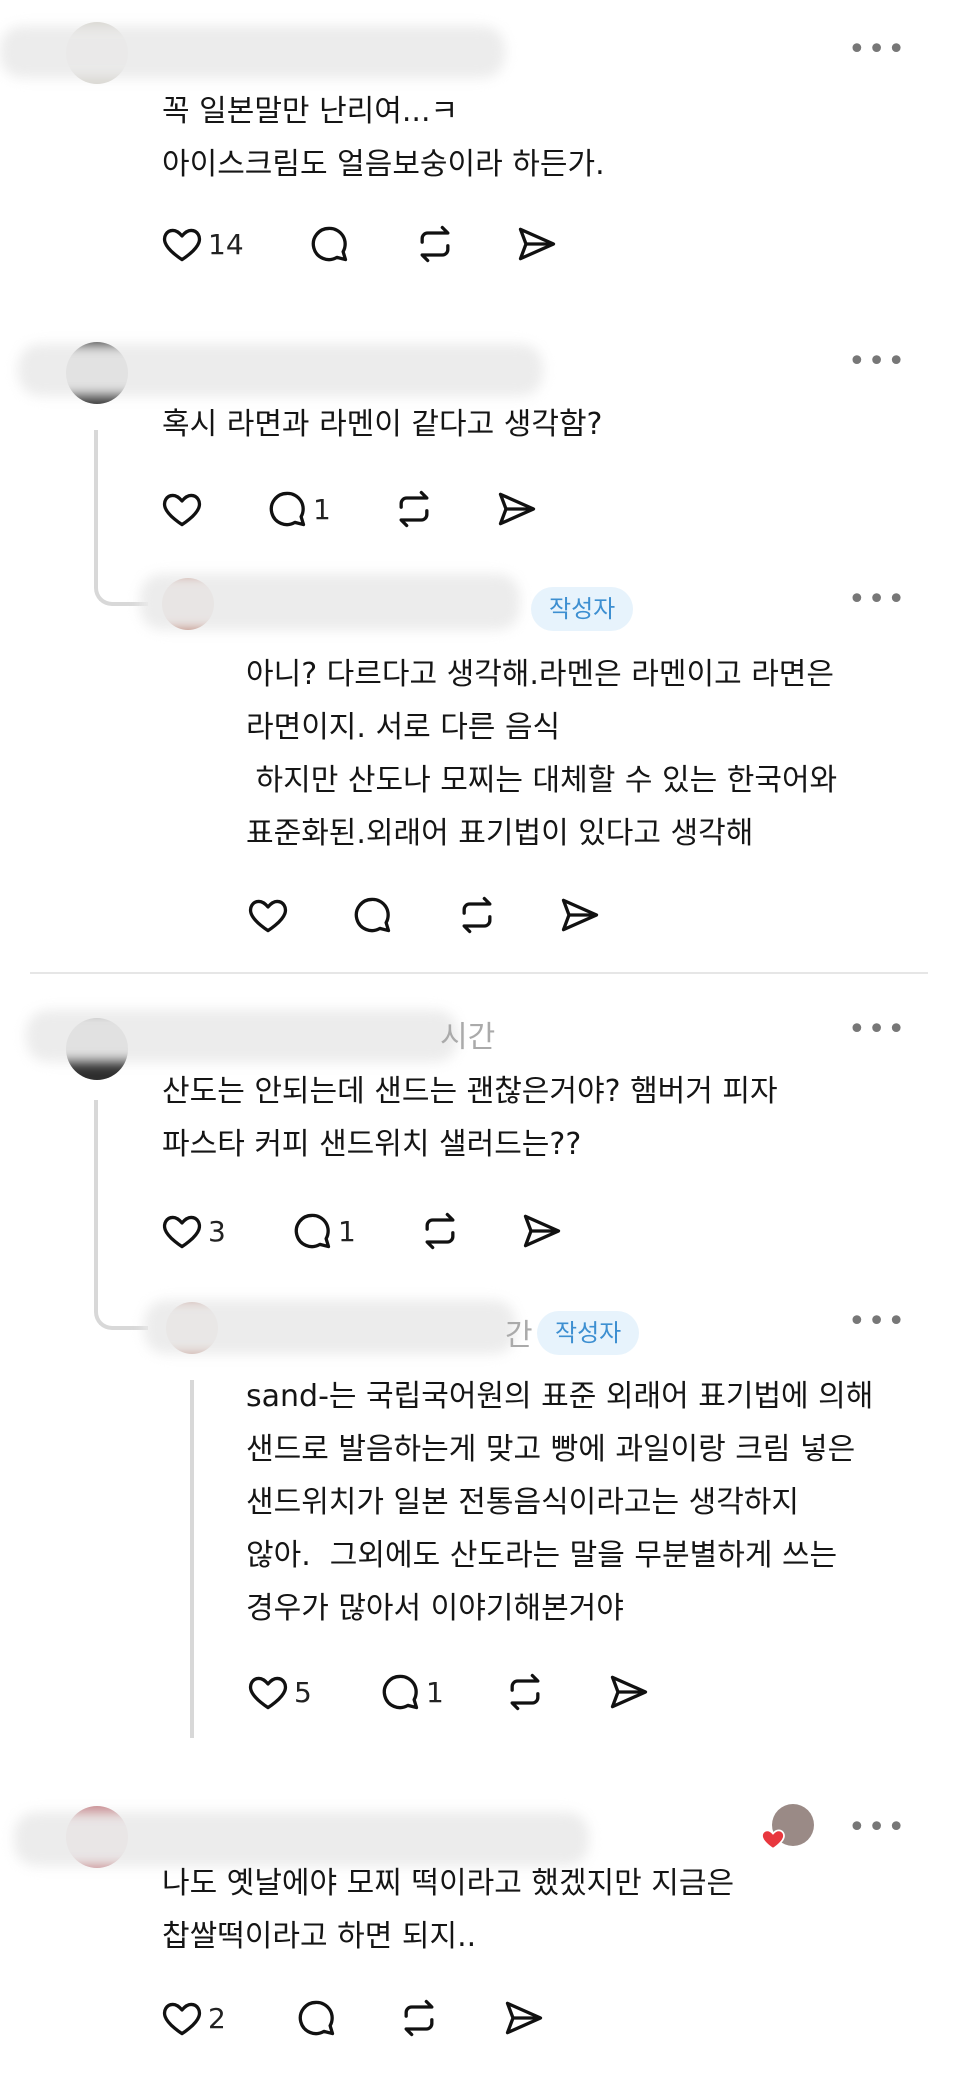 The image size is (959, 2076). Describe the element at coordinates (383, 138) in the screenshot. I see `comment-text: 꼭 일본말만 난리여...ㅋ 아이스크림도 얼음보숭이라 하든가.` at that location.